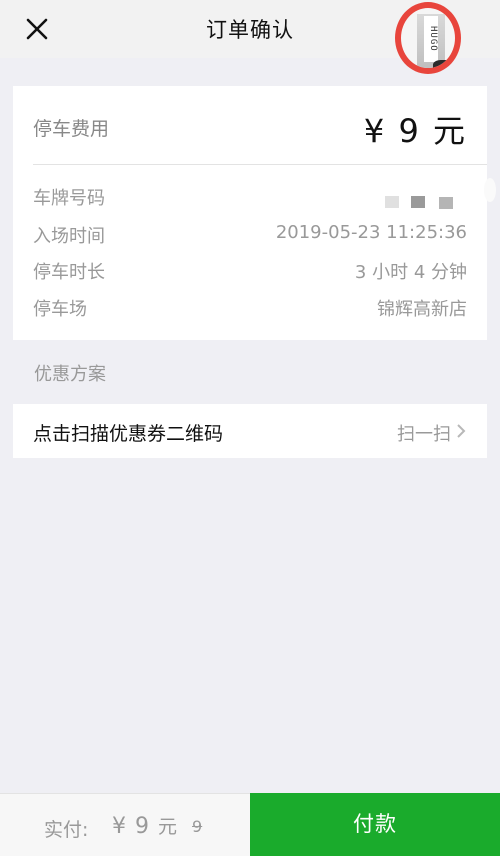 Image resolution: width=500 pixels, height=856 pixels. Describe the element at coordinates (66, 830) in the screenshot. I see `paid-label: 实付:` at that location.